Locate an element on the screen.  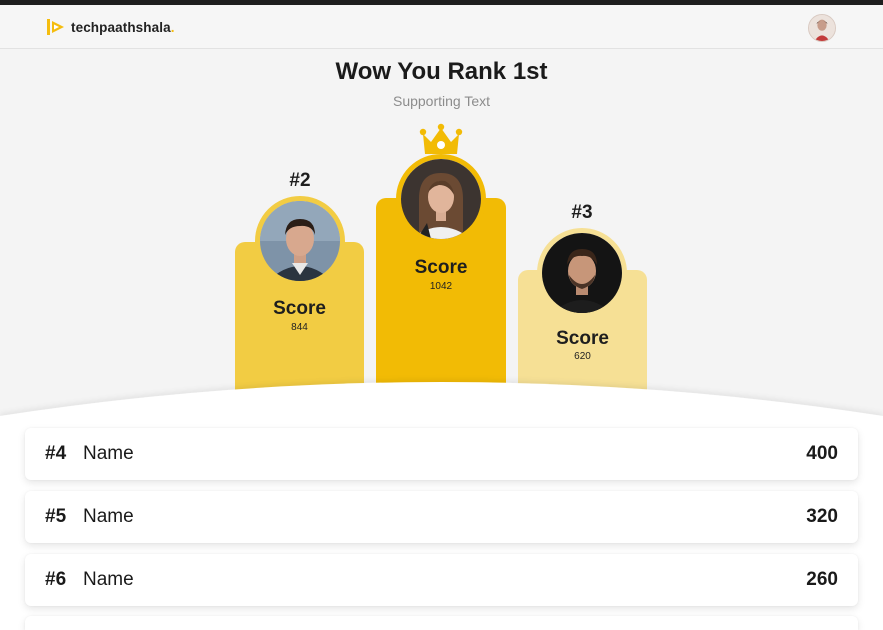
avatar-first-place is located at coordinates (441, 199).